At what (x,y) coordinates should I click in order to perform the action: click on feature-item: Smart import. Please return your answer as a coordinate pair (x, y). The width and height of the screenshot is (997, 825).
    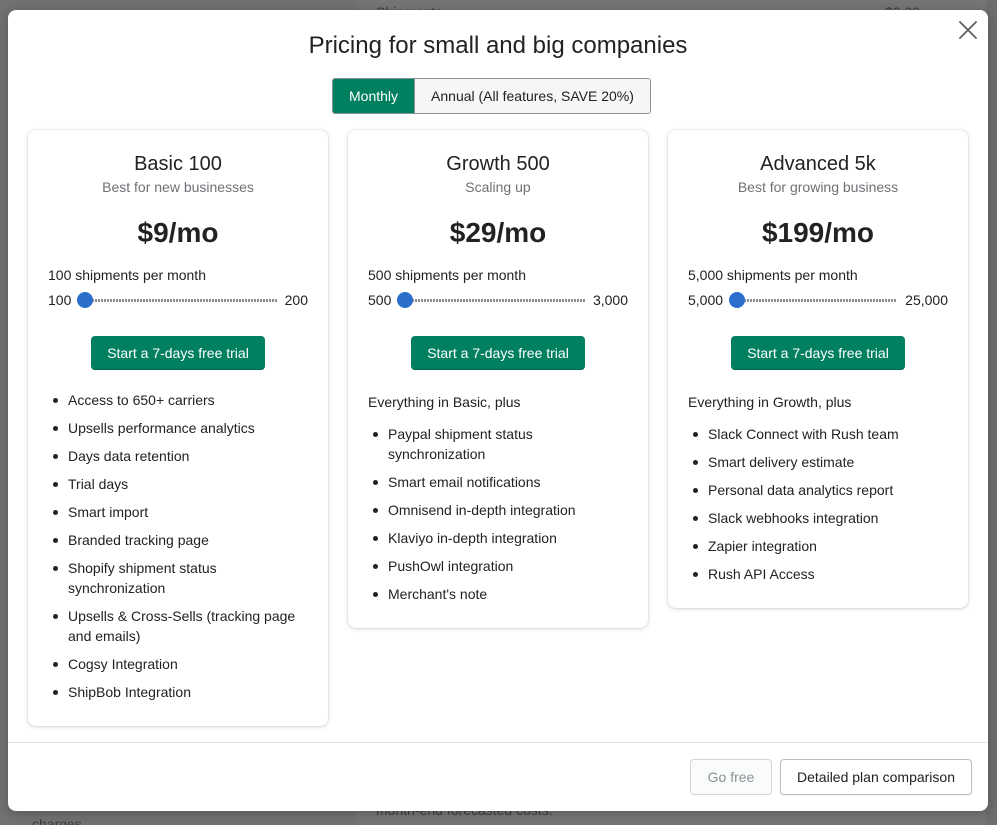
    Looking at the image, I should click on (178, 512).